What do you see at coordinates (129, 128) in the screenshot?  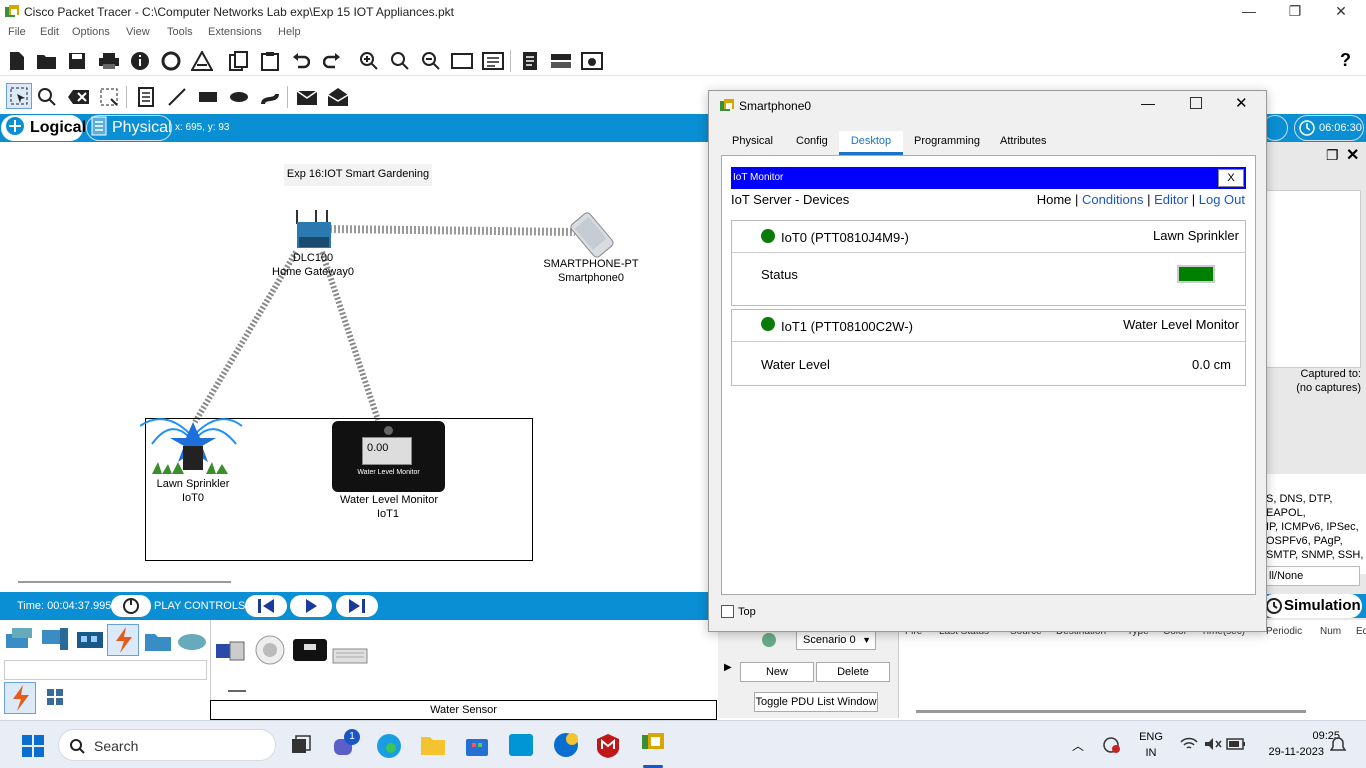 I see `physical-view-tab: Physical` at bounding box center [129, 128].